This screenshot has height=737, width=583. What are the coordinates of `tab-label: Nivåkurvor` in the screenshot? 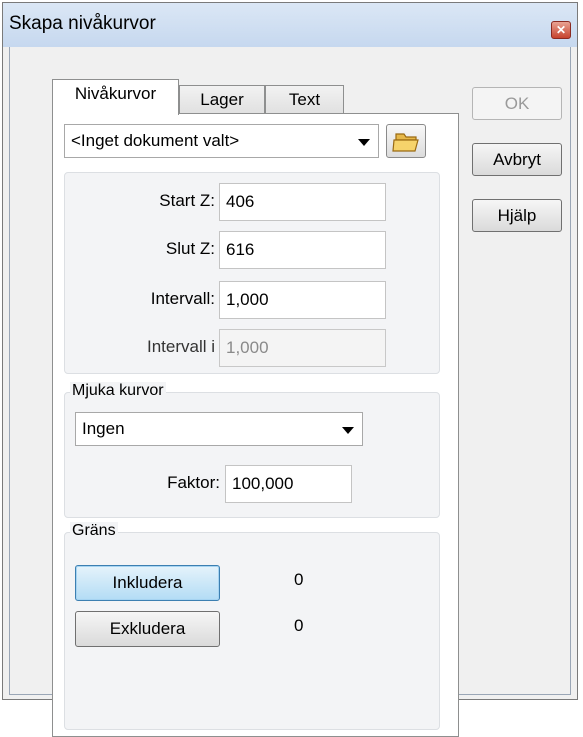 It's located at (115, 93).